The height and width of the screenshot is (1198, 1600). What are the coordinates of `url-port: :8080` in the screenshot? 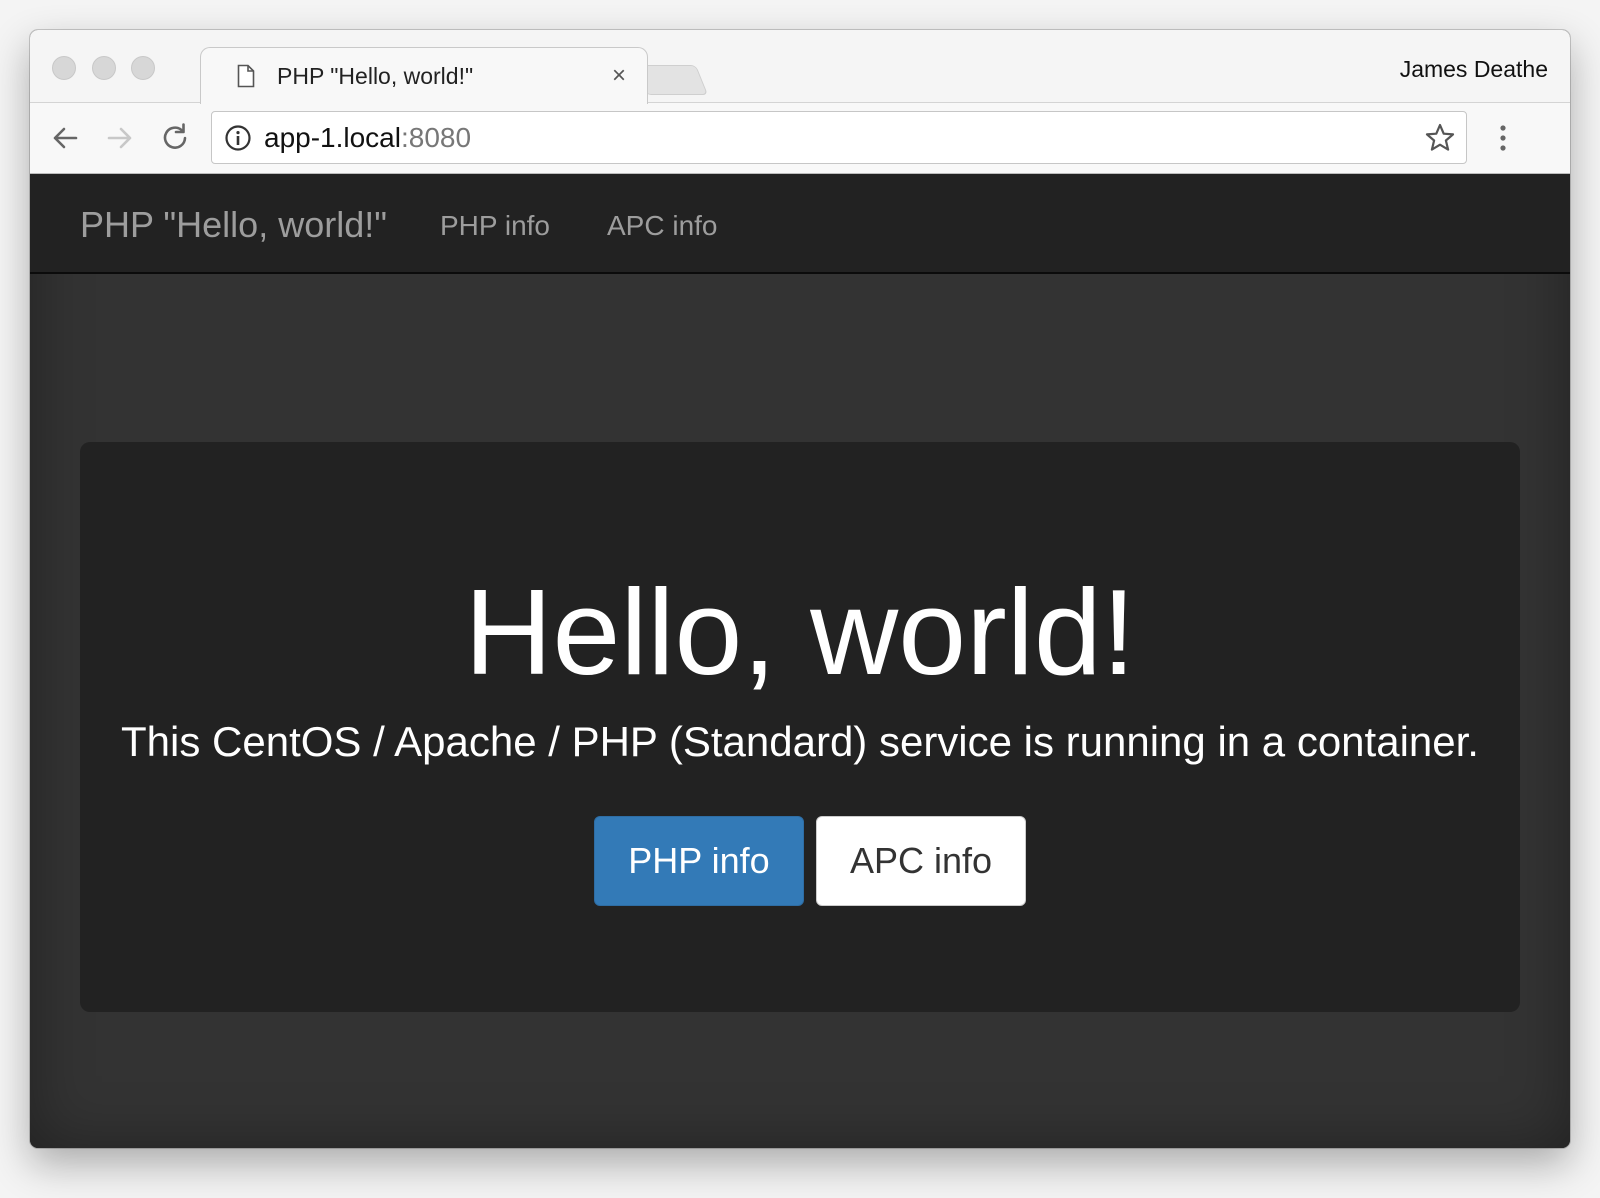 It's located at (436, 137).